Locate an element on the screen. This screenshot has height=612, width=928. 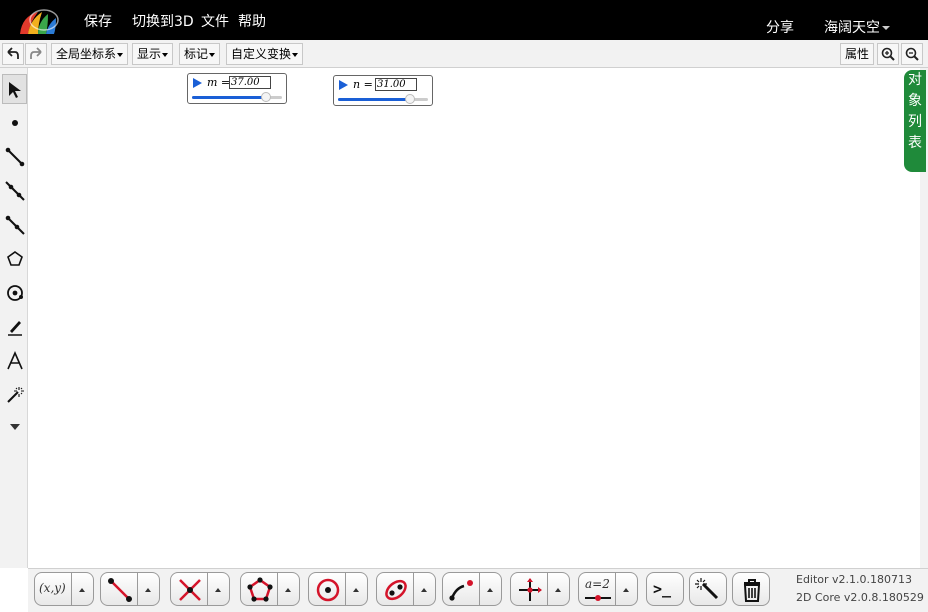
ray-icon is located at coordinates (15, 225).